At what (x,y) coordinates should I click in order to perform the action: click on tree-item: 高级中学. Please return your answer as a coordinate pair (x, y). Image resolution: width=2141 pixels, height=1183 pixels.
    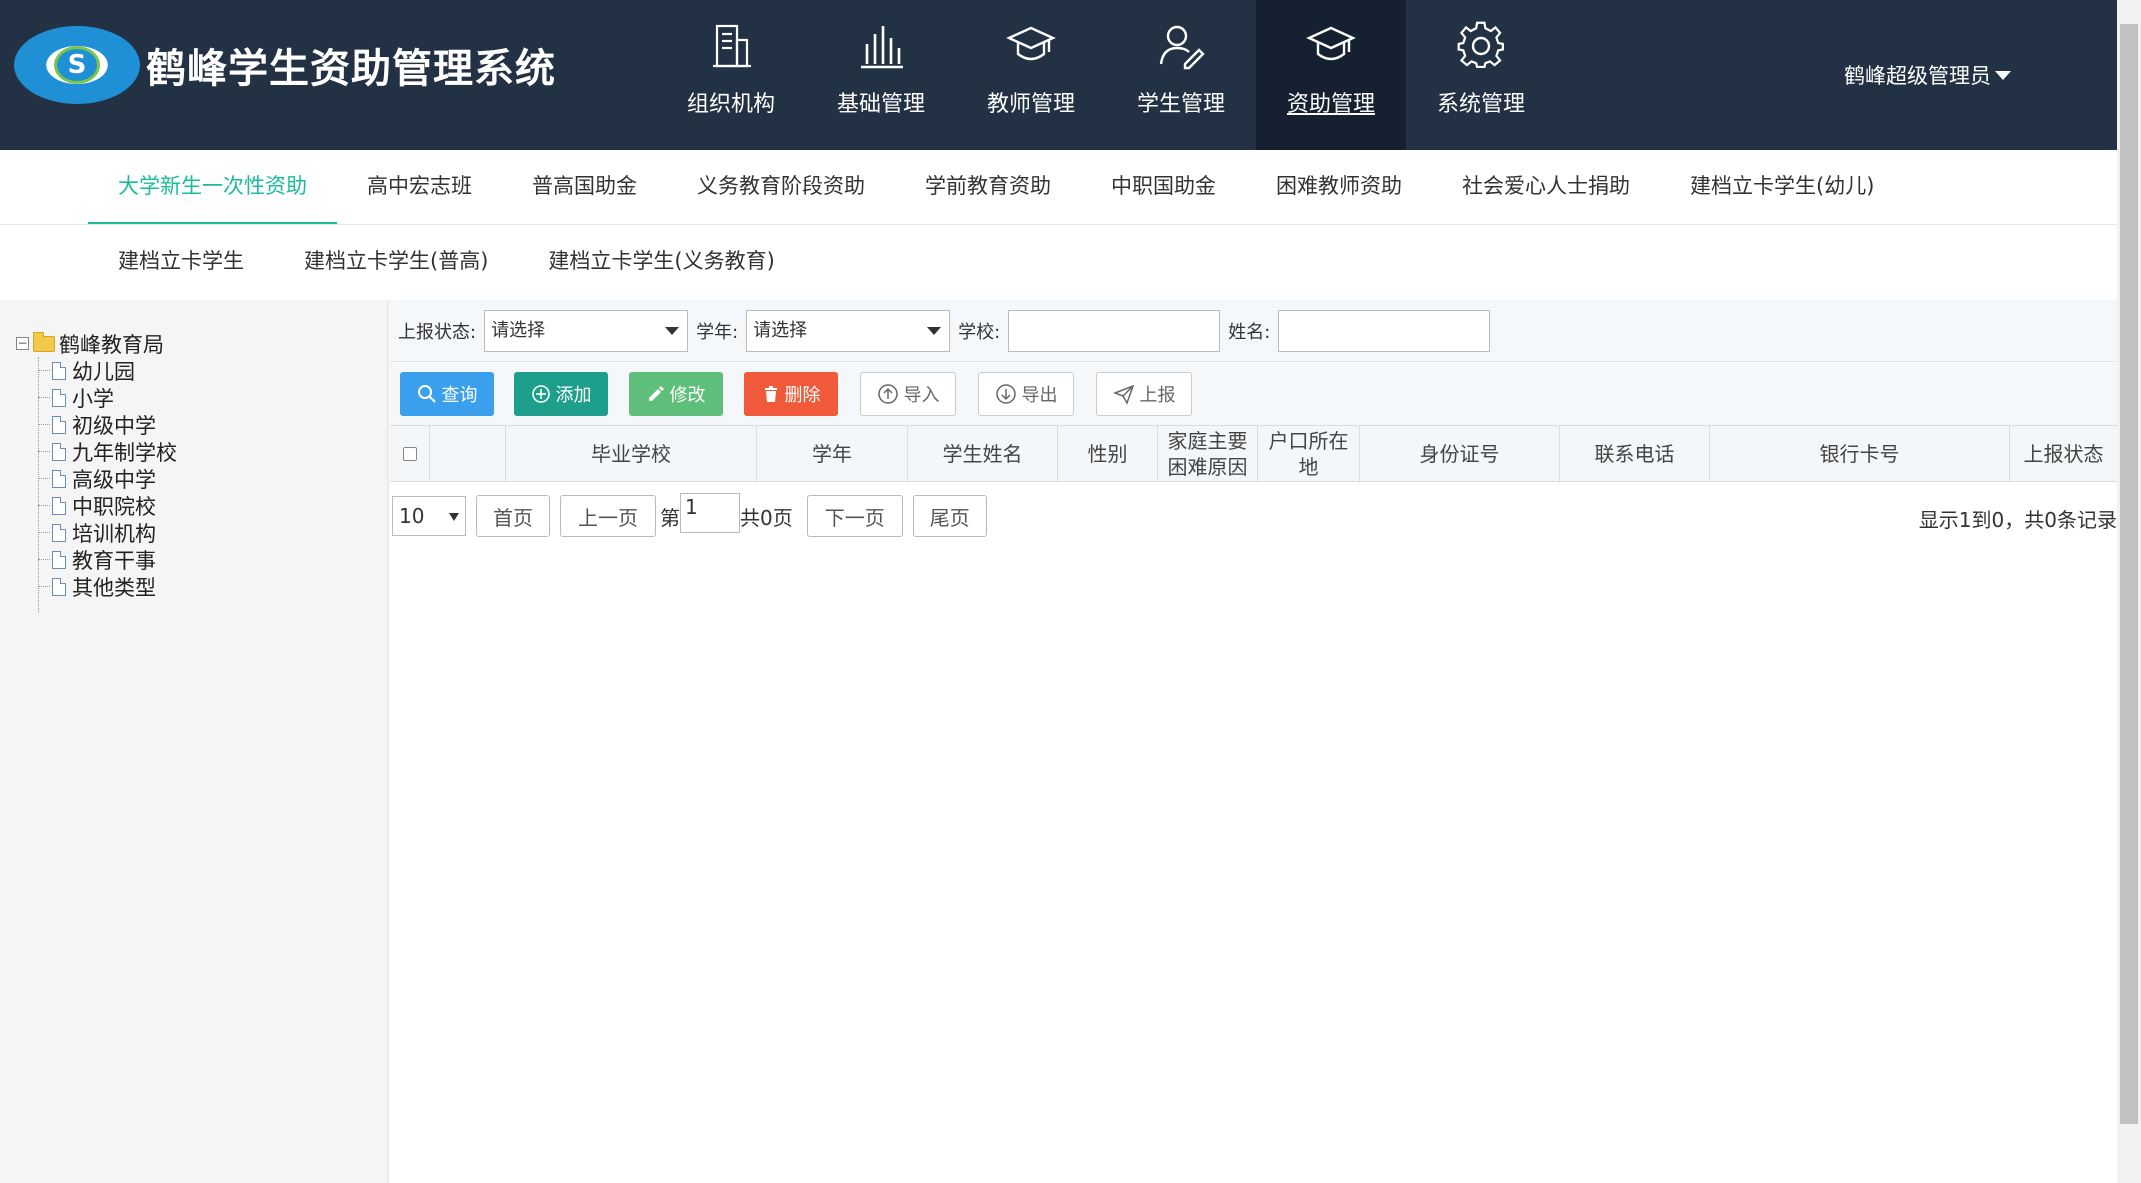
    Looking at the image, I should click on (107, 478).